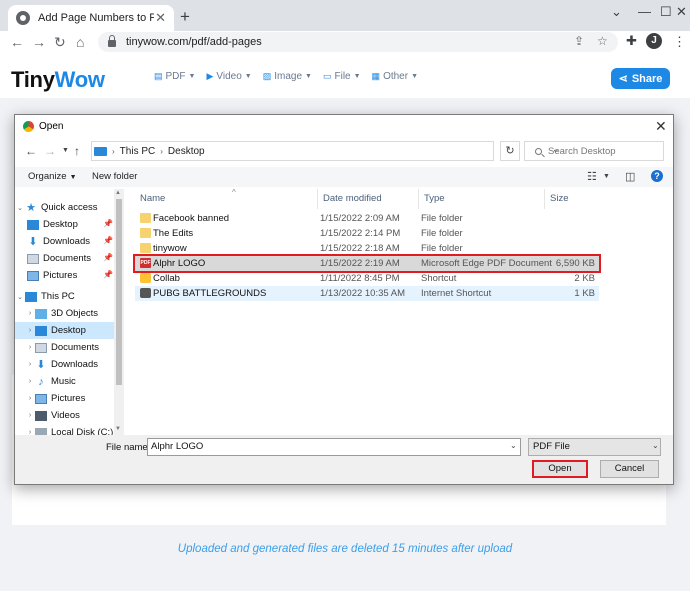 The image size is (690, 591). Describe the element at coordinates (65, 258) in the screenshot. I see `tree-item-documents-pinned: Documents 📌` at that location.